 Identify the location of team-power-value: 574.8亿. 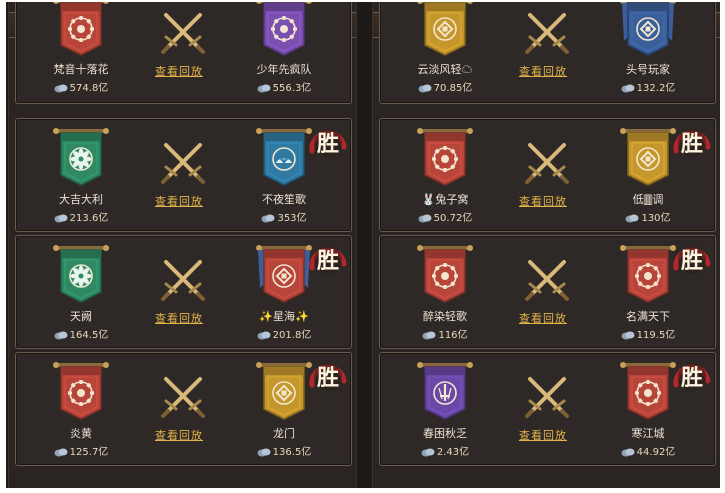
(89, 88).